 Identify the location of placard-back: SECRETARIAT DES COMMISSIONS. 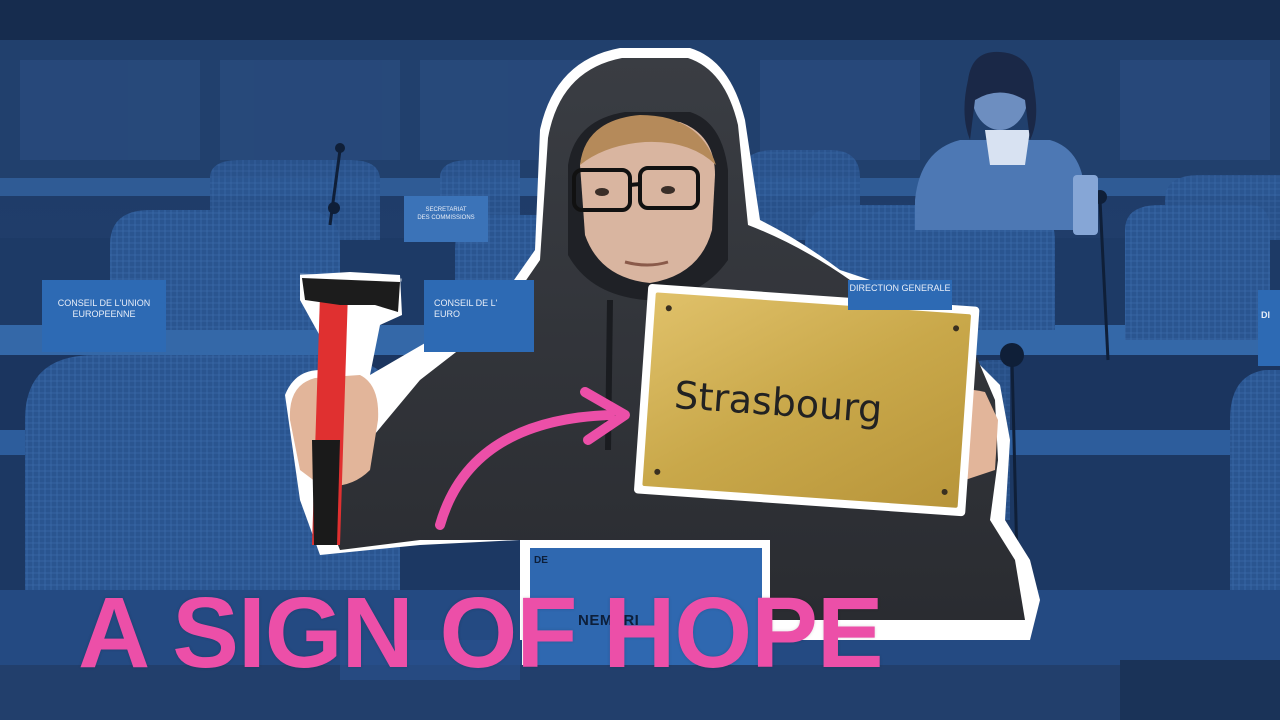
(446, 219).